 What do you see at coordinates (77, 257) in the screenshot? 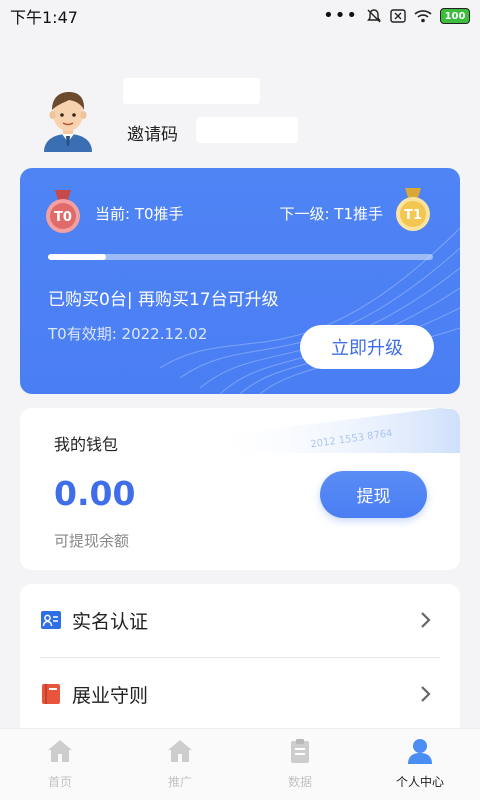
I see `level-progress-fill` at bounding box center [77, 257].